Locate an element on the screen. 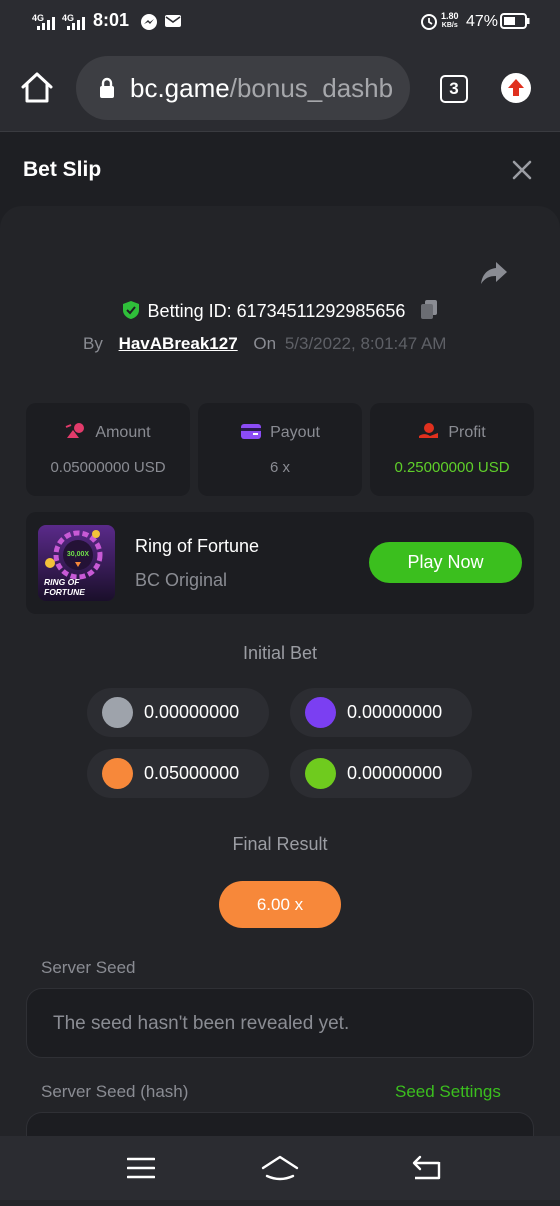  final-result-value: 6.00 x is located at coordinates (280, 904).